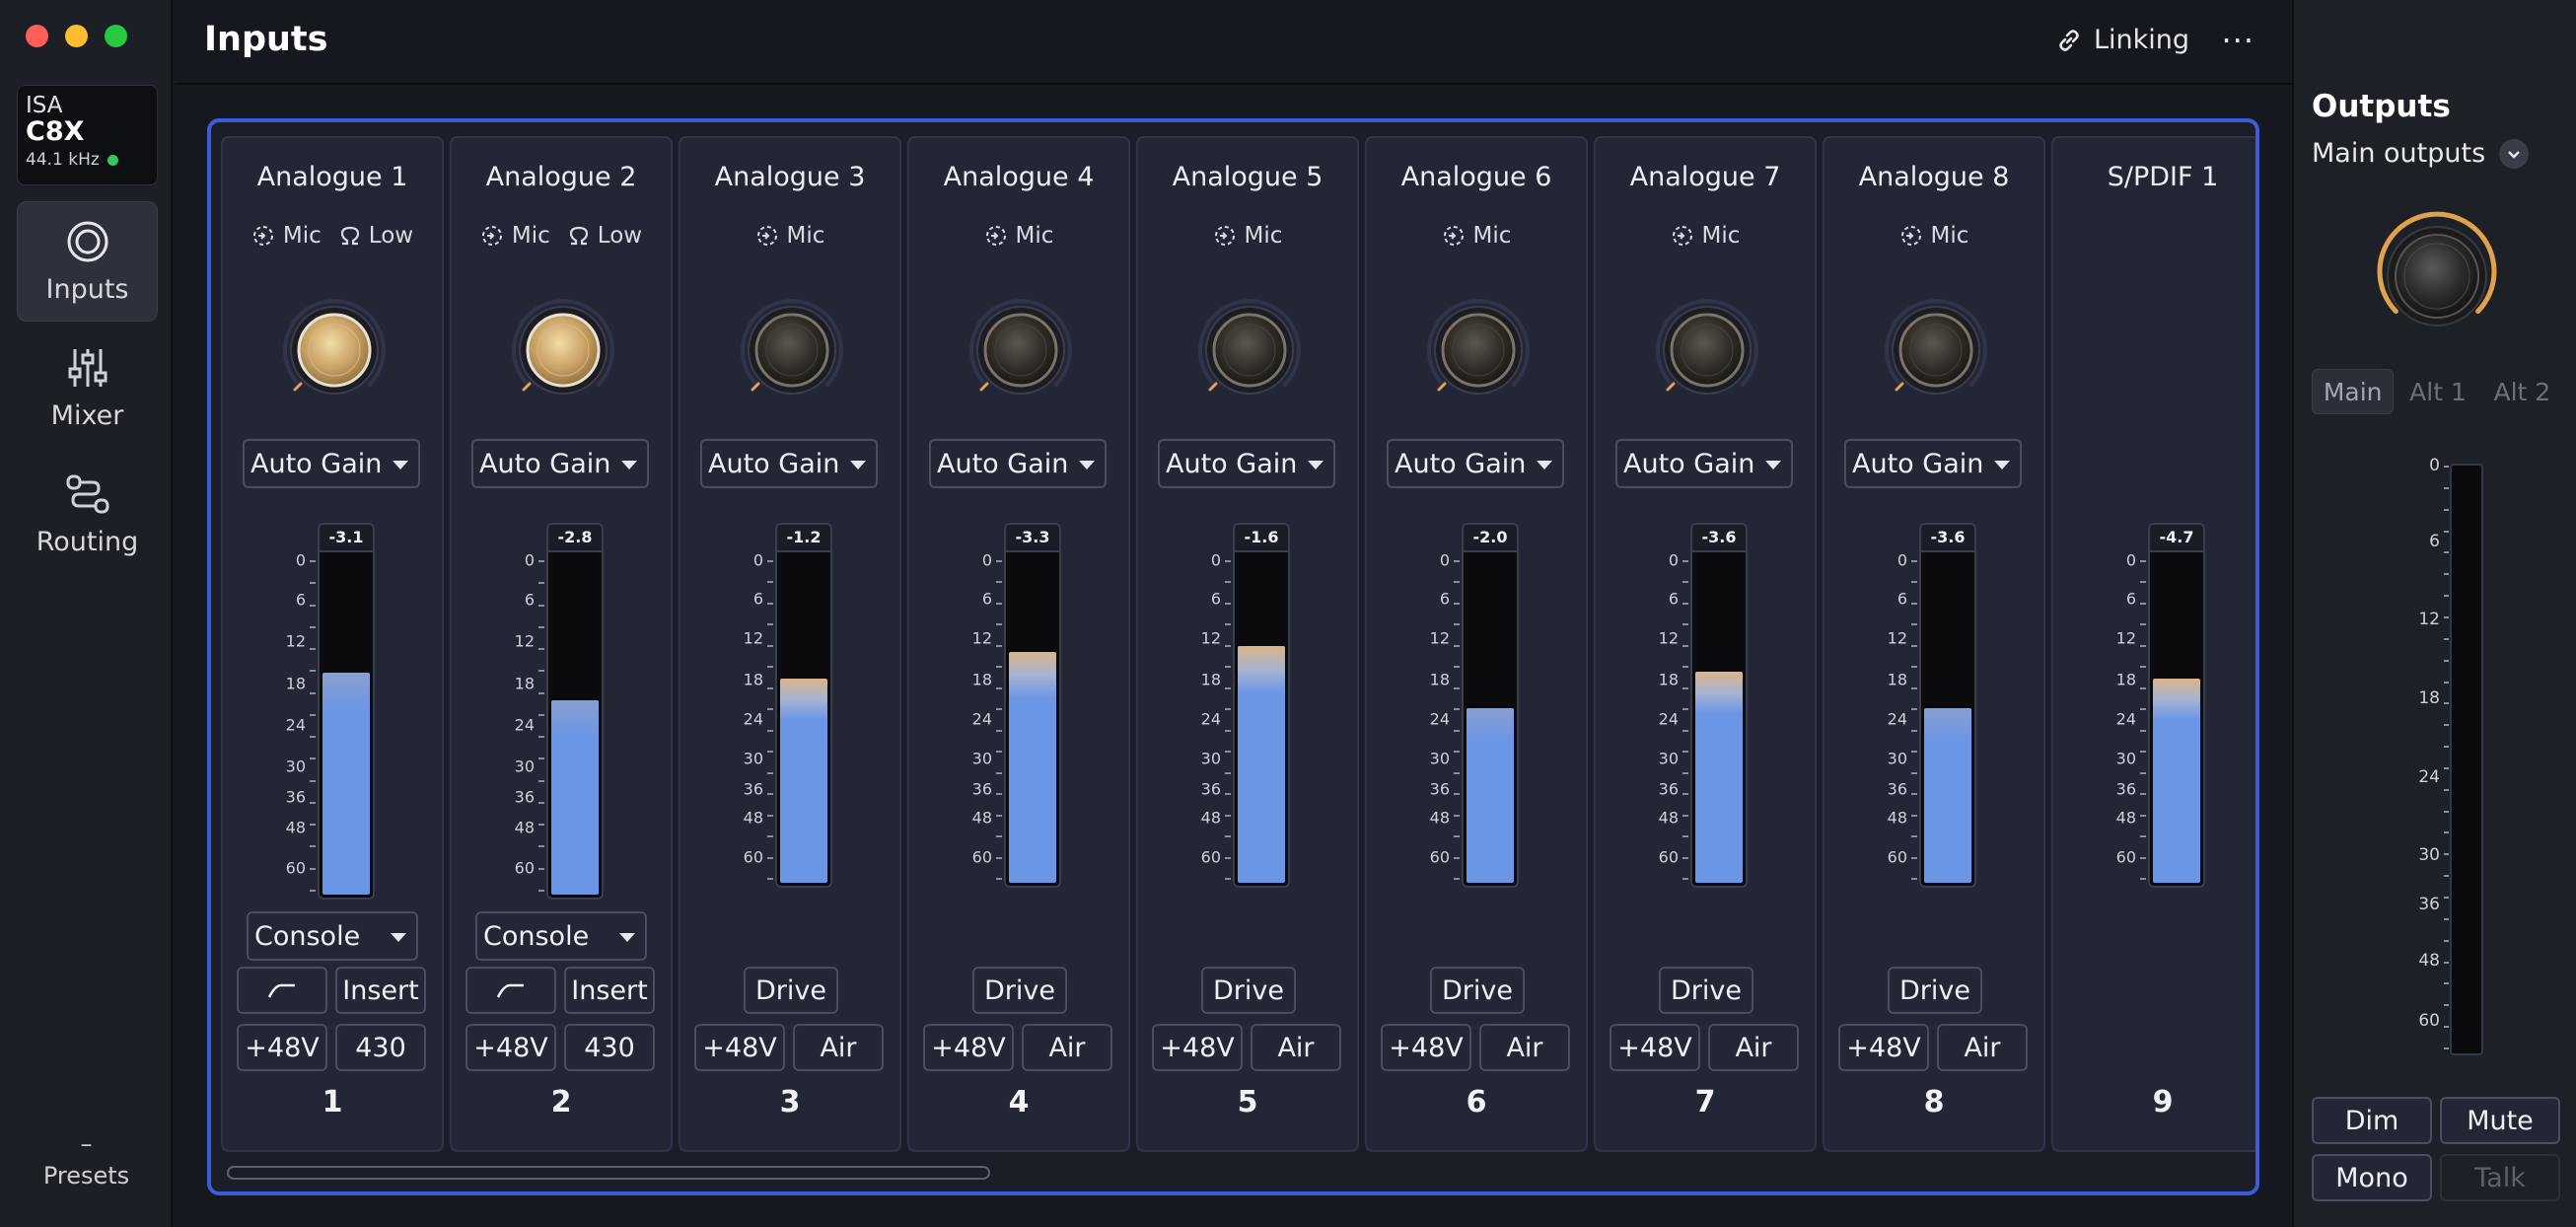 Image resolution: width=2576 pixels, height=1227 pixels. I want to click on output-selector: Main outputs, so click(2421, 153).